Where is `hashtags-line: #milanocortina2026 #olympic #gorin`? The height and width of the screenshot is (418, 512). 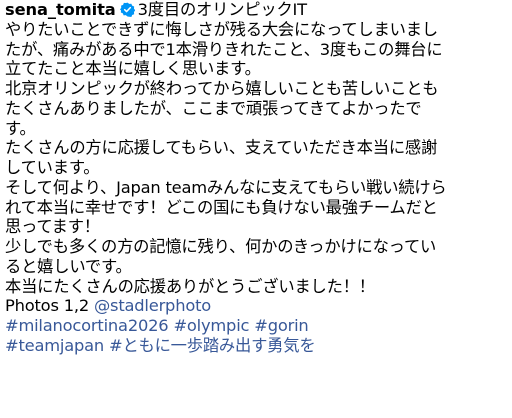
hashtags-line: #milanocortina2026 #olympic #gorin is located at coordinates (257, 326).